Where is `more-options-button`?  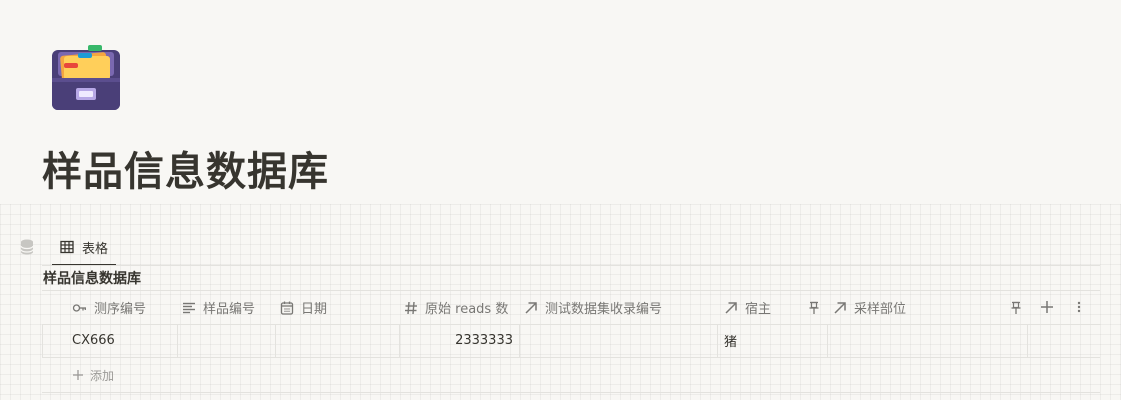
more-options-button is located at coordinates (1079, 307).